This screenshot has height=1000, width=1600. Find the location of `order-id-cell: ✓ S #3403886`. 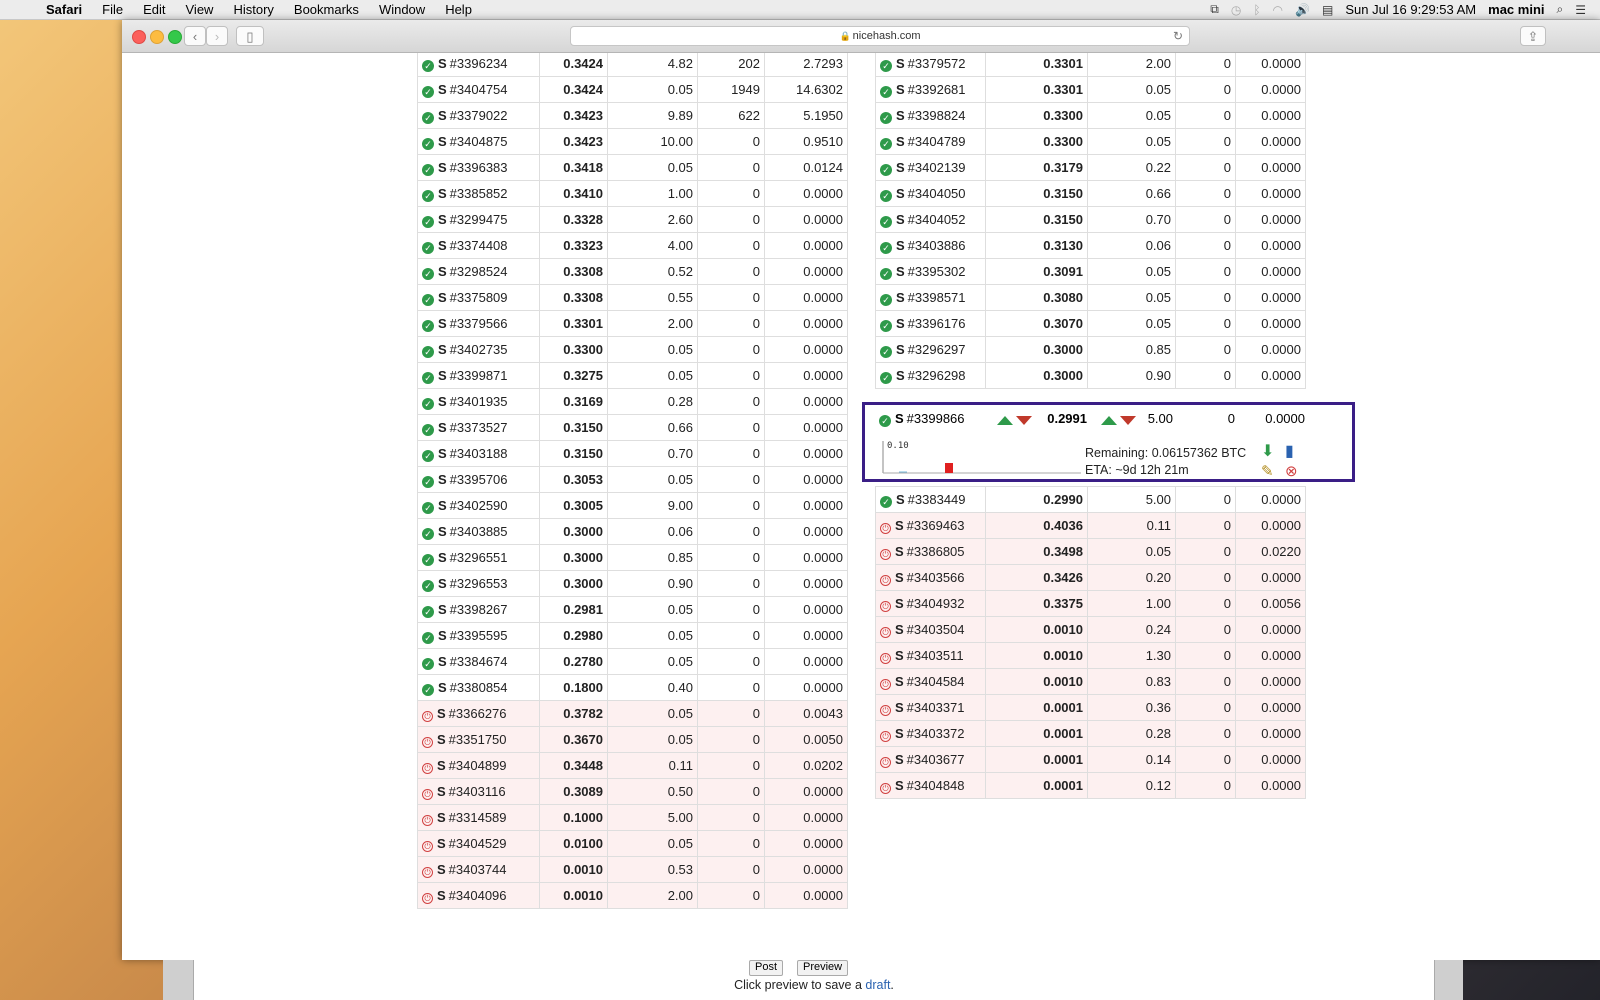

order-id-cell: ✓ S #3403886 is located at coordinates (930, 245).